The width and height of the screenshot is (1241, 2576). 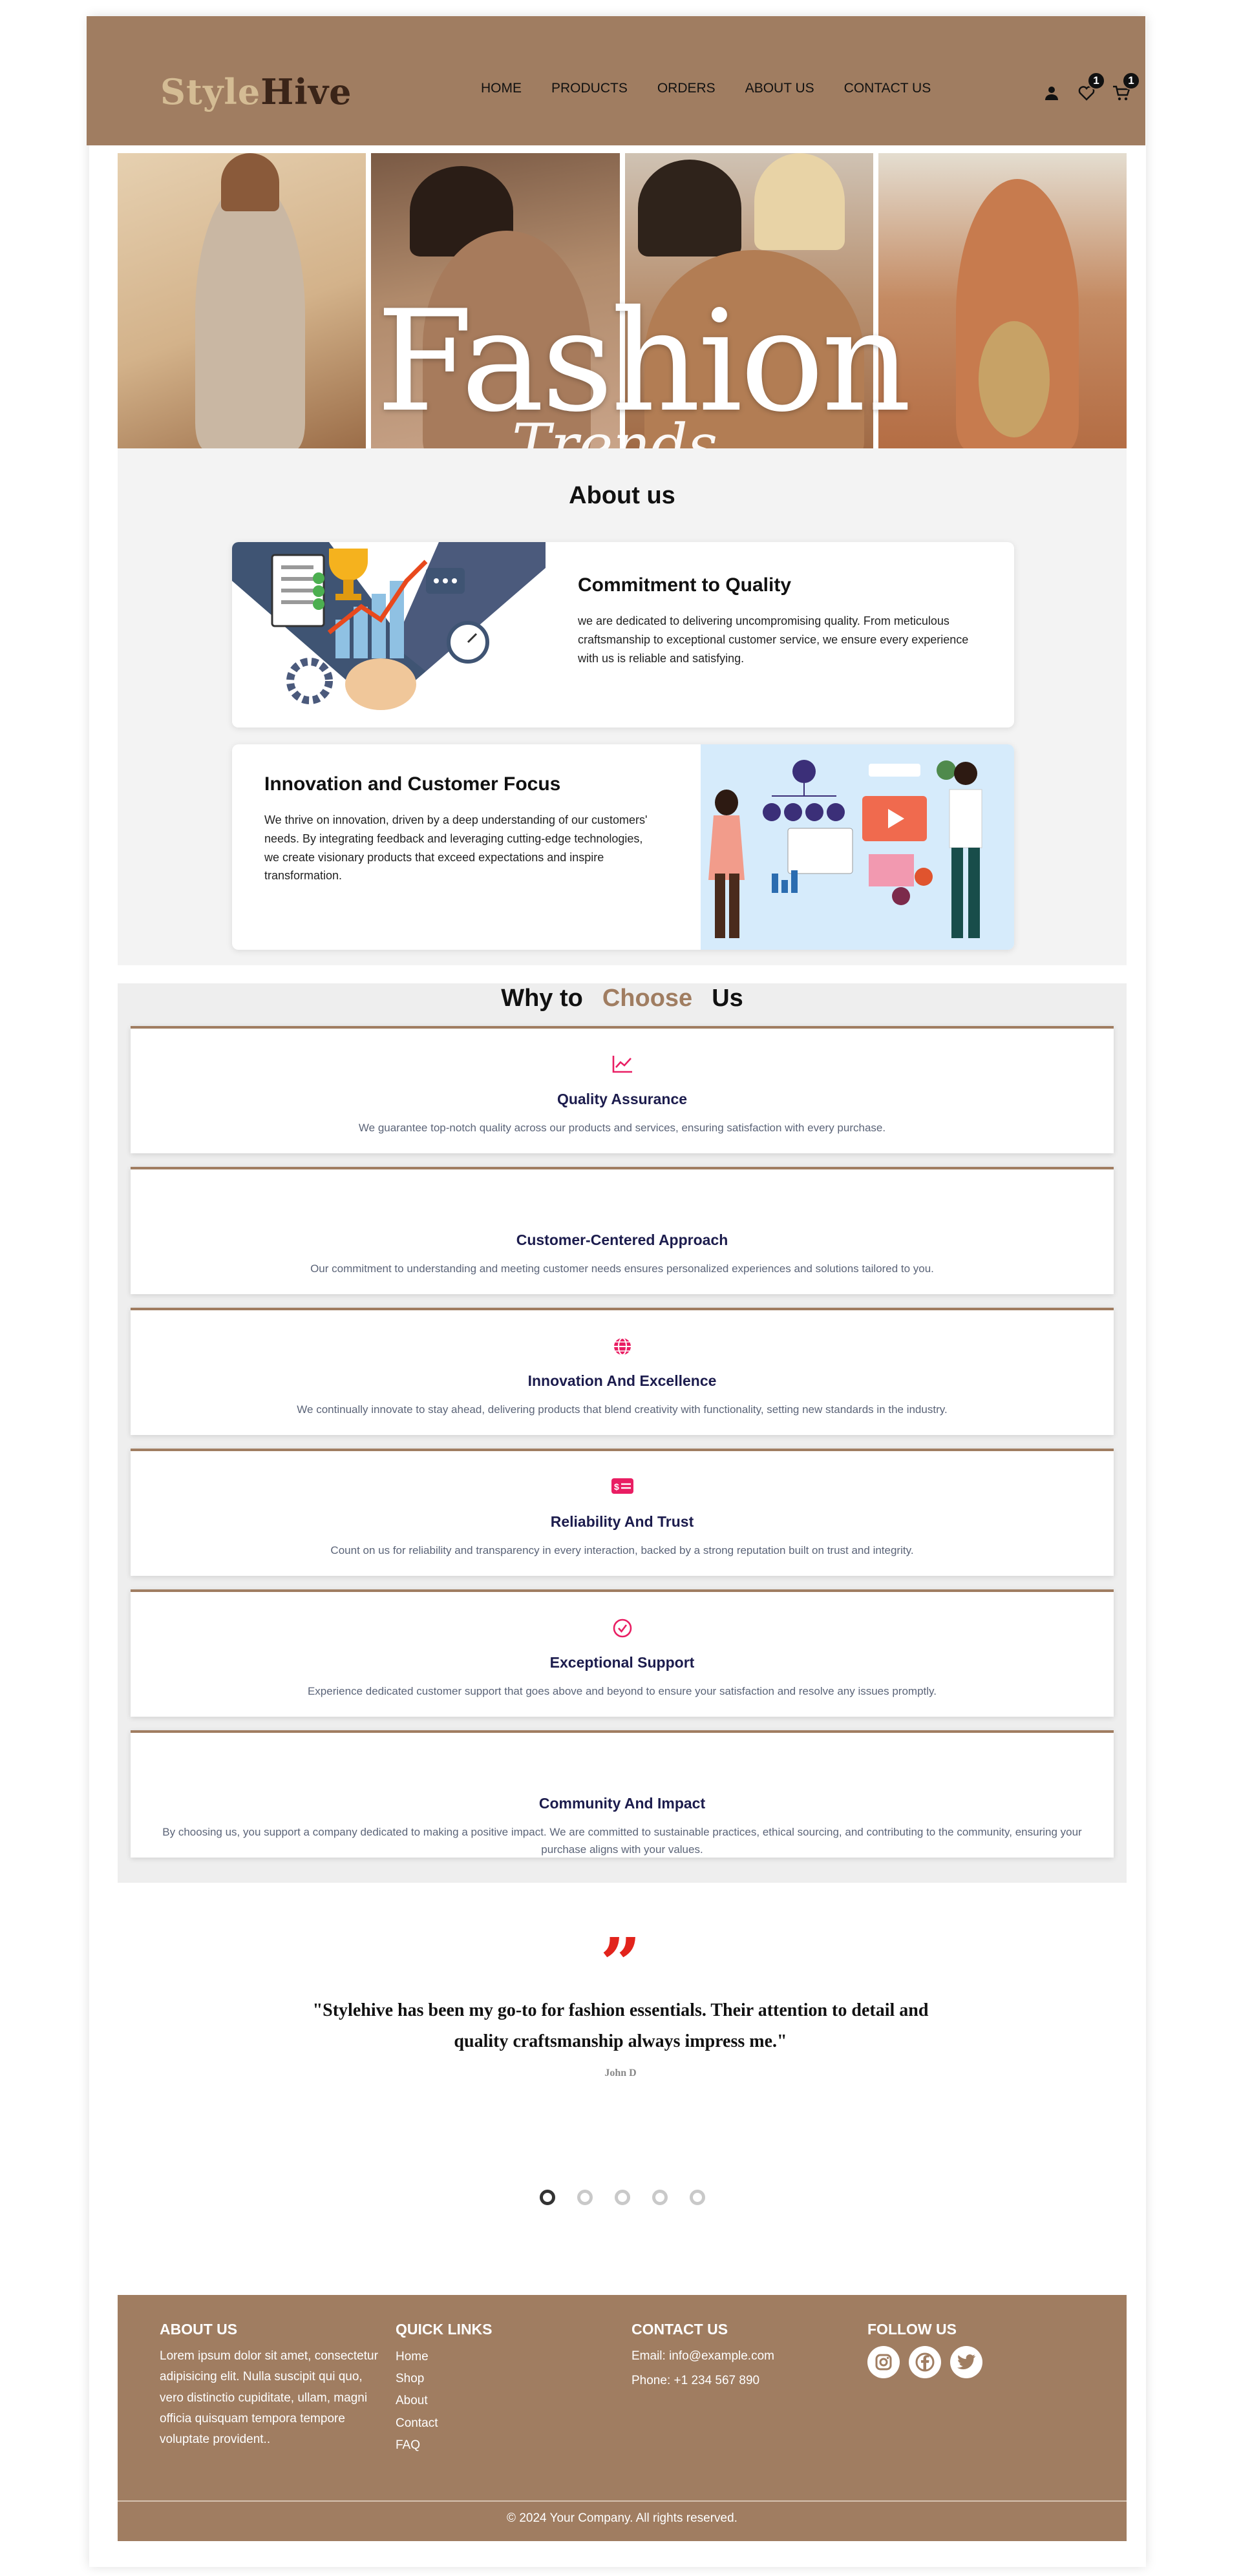 I want to click on feature-title: Community And Impact, so click(x=622, y=1803).